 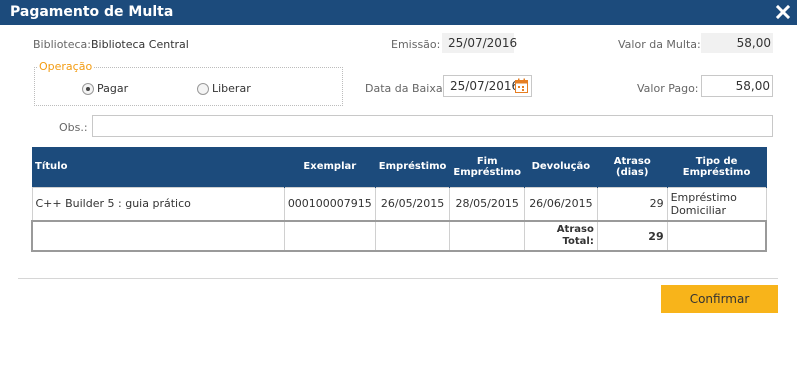 I want to click on obs-label: Obs.:, so click(x=73, y=127).